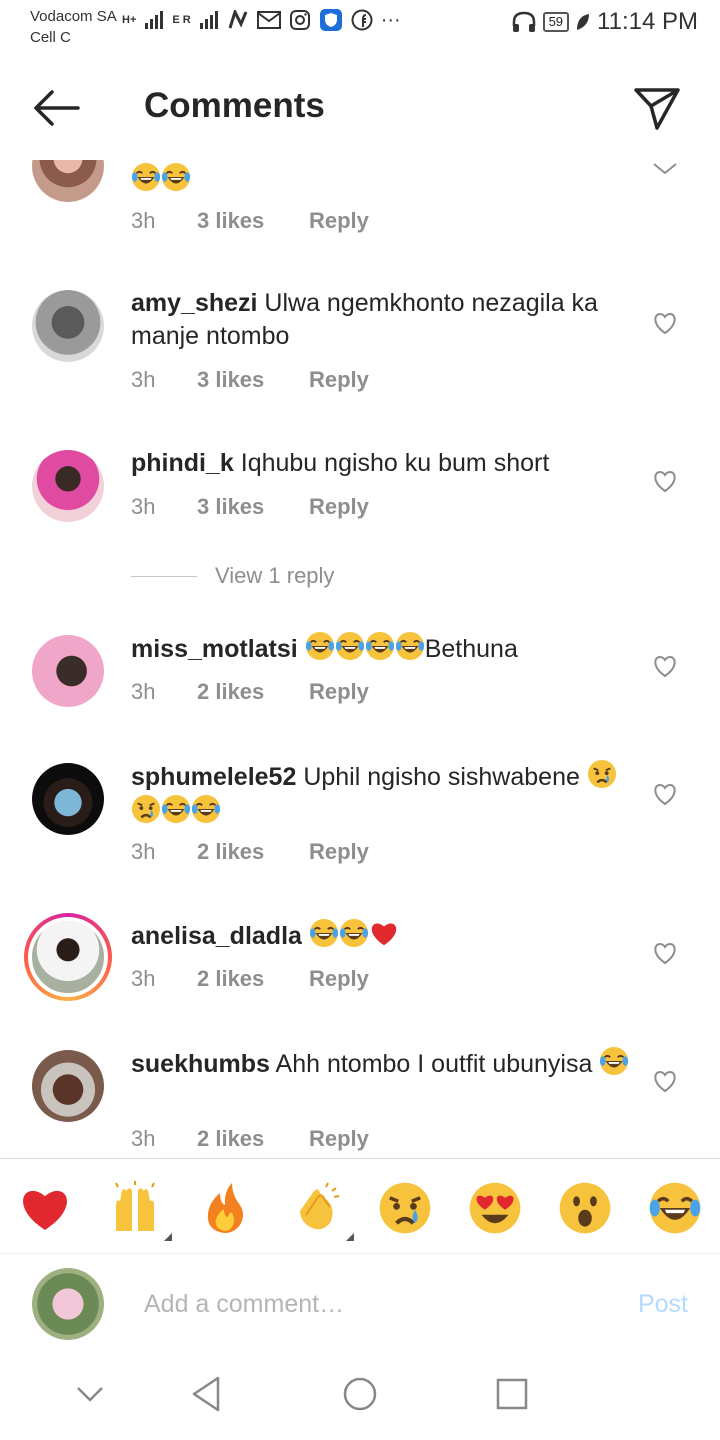  I want to click on comment-username: phindi_k, so click(182, 463).